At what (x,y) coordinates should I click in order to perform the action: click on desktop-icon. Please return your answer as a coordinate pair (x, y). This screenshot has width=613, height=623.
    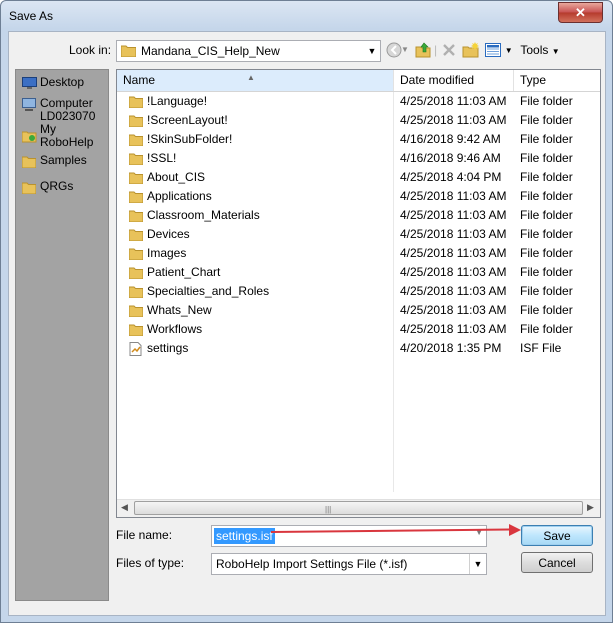
    Looking at the image, I should click on (29, 83).